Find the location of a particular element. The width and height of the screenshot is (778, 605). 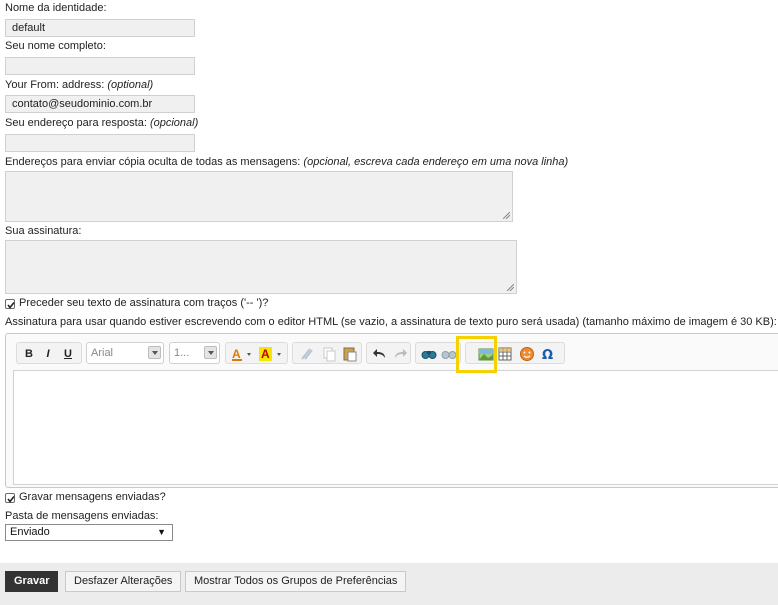

find-group is located at coordinates (438, 353).